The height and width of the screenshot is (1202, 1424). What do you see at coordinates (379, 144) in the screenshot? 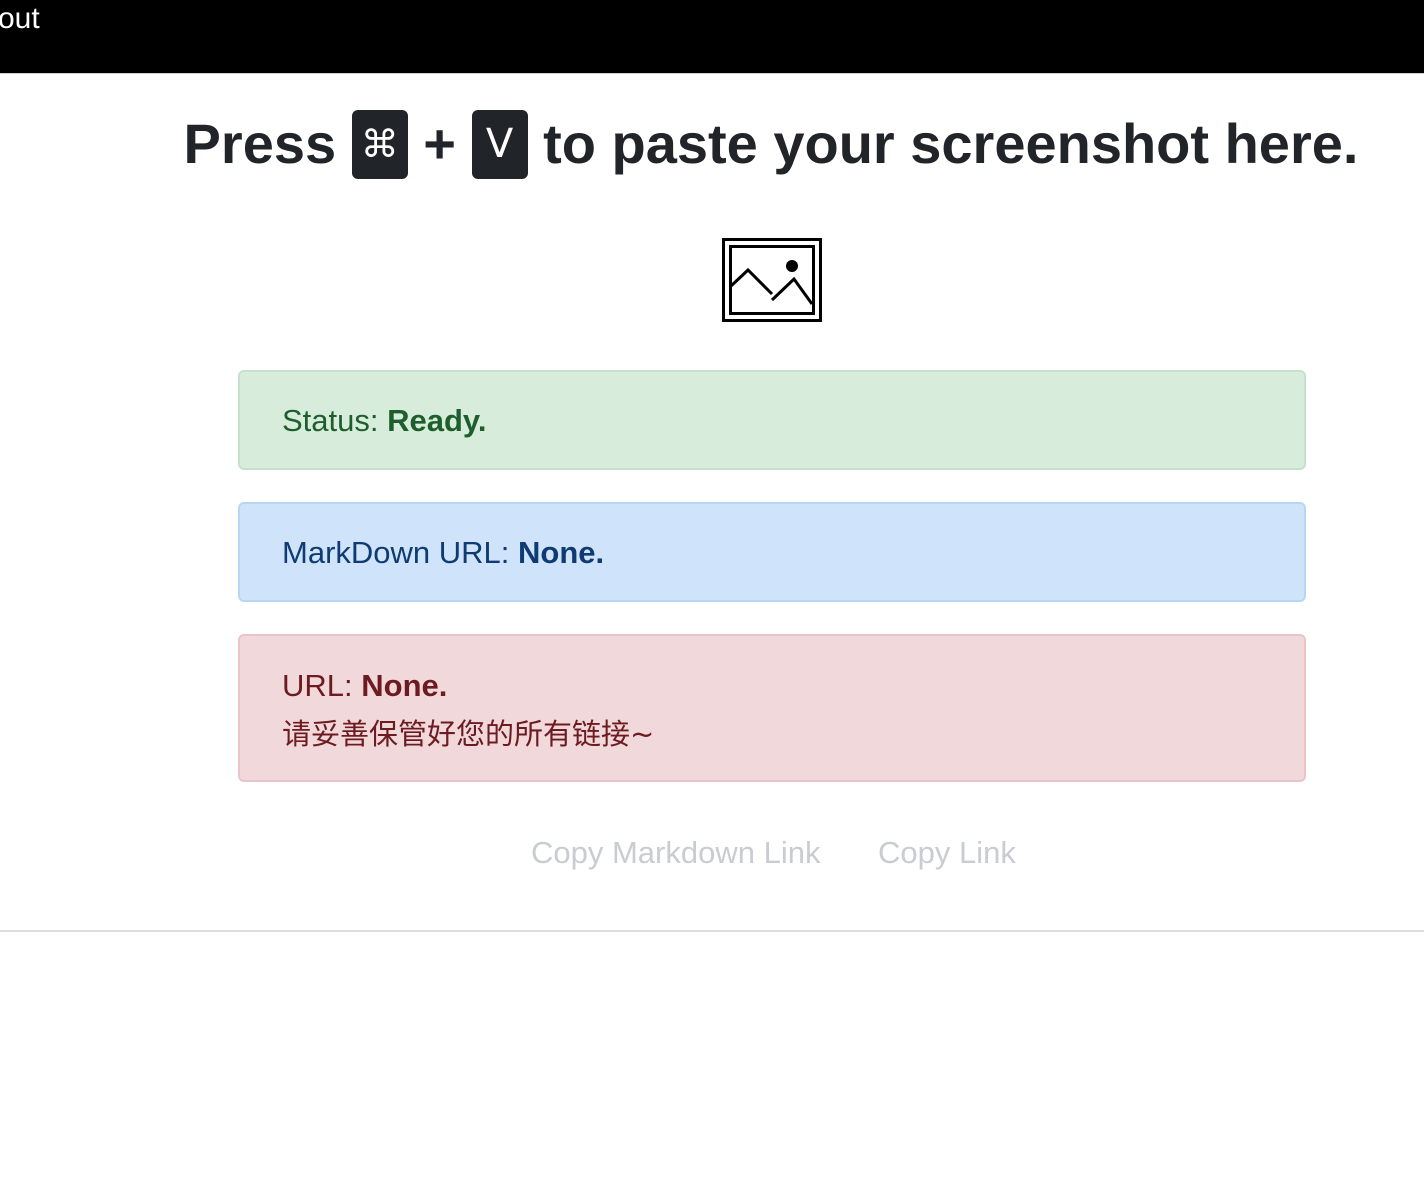
I see `command-key: ⌘` at bounding box center [379, 144].